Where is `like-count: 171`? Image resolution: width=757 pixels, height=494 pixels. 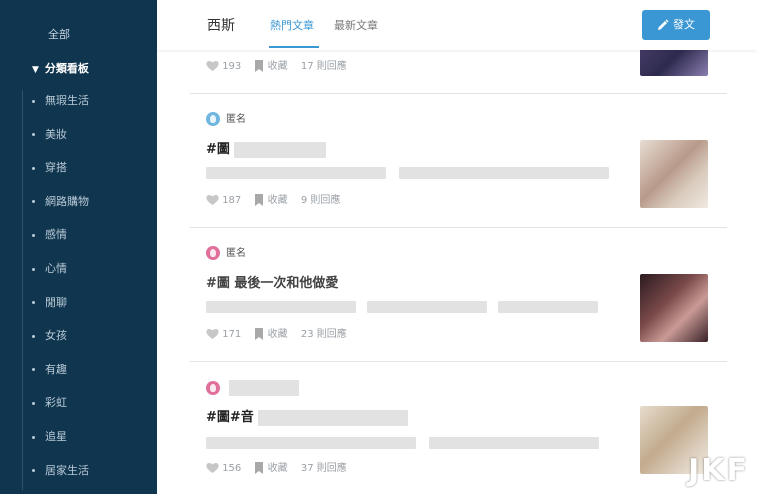
like-count: 171 is located at coordinates (232, 334).